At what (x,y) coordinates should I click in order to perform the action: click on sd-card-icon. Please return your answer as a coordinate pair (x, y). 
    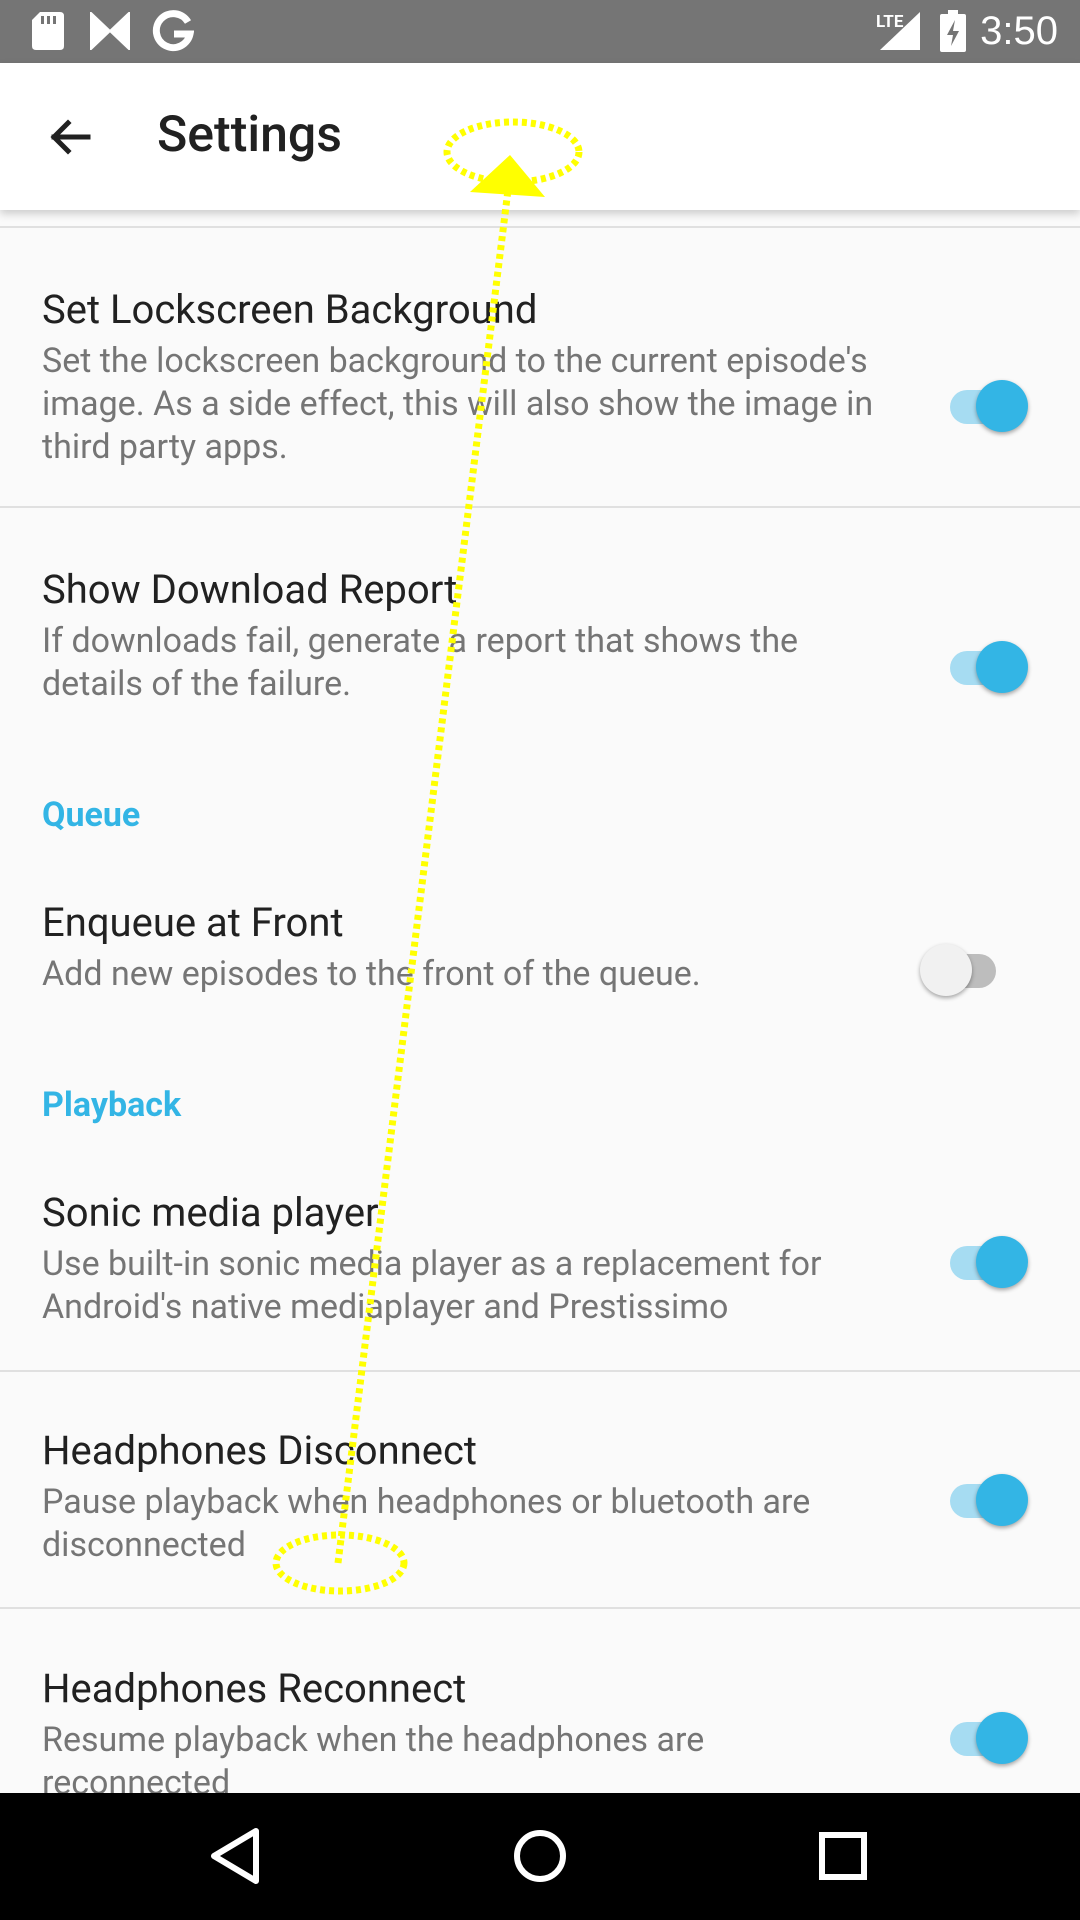
    Looking at the image, I should click on (48, 31).